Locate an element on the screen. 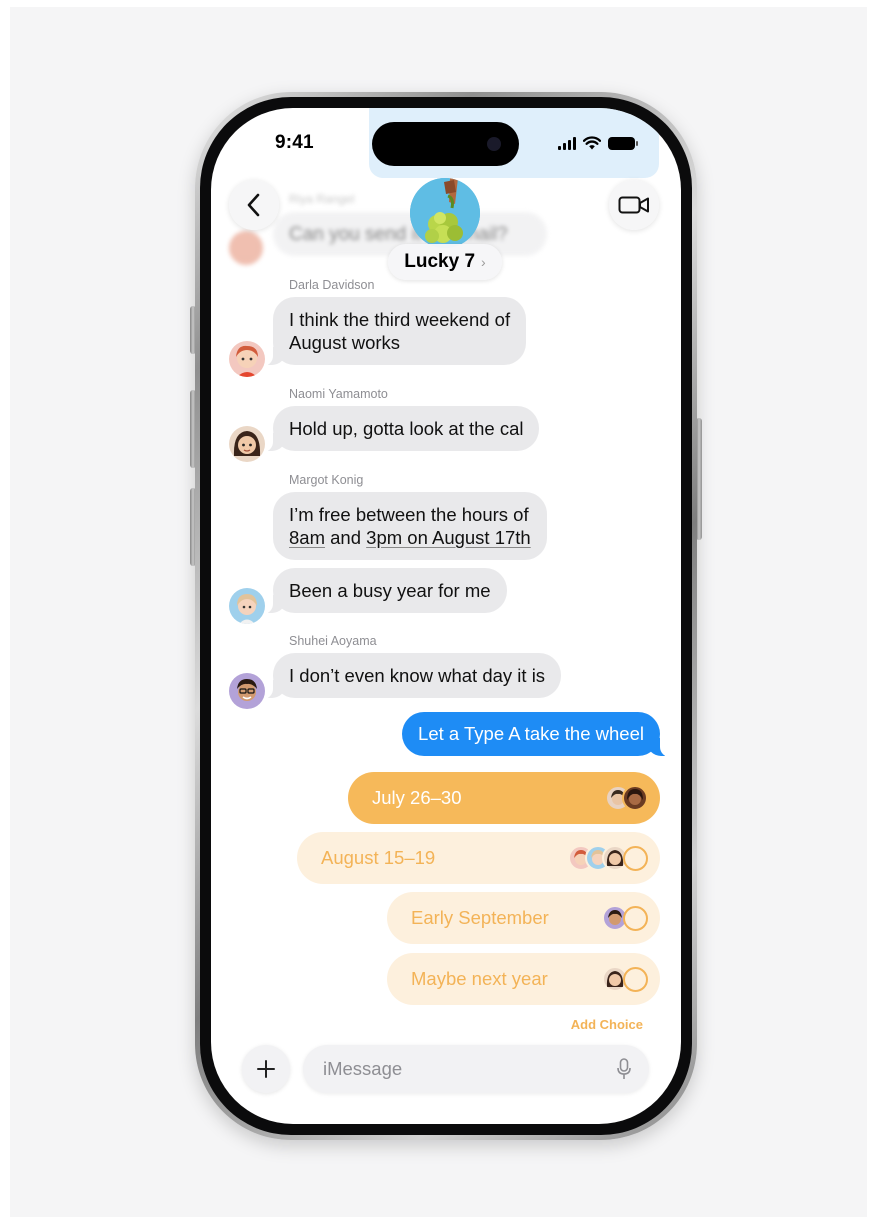 The width and height of the screenshot is (870, 1219). chevron-left-icon is located at coordinates (253, 205).